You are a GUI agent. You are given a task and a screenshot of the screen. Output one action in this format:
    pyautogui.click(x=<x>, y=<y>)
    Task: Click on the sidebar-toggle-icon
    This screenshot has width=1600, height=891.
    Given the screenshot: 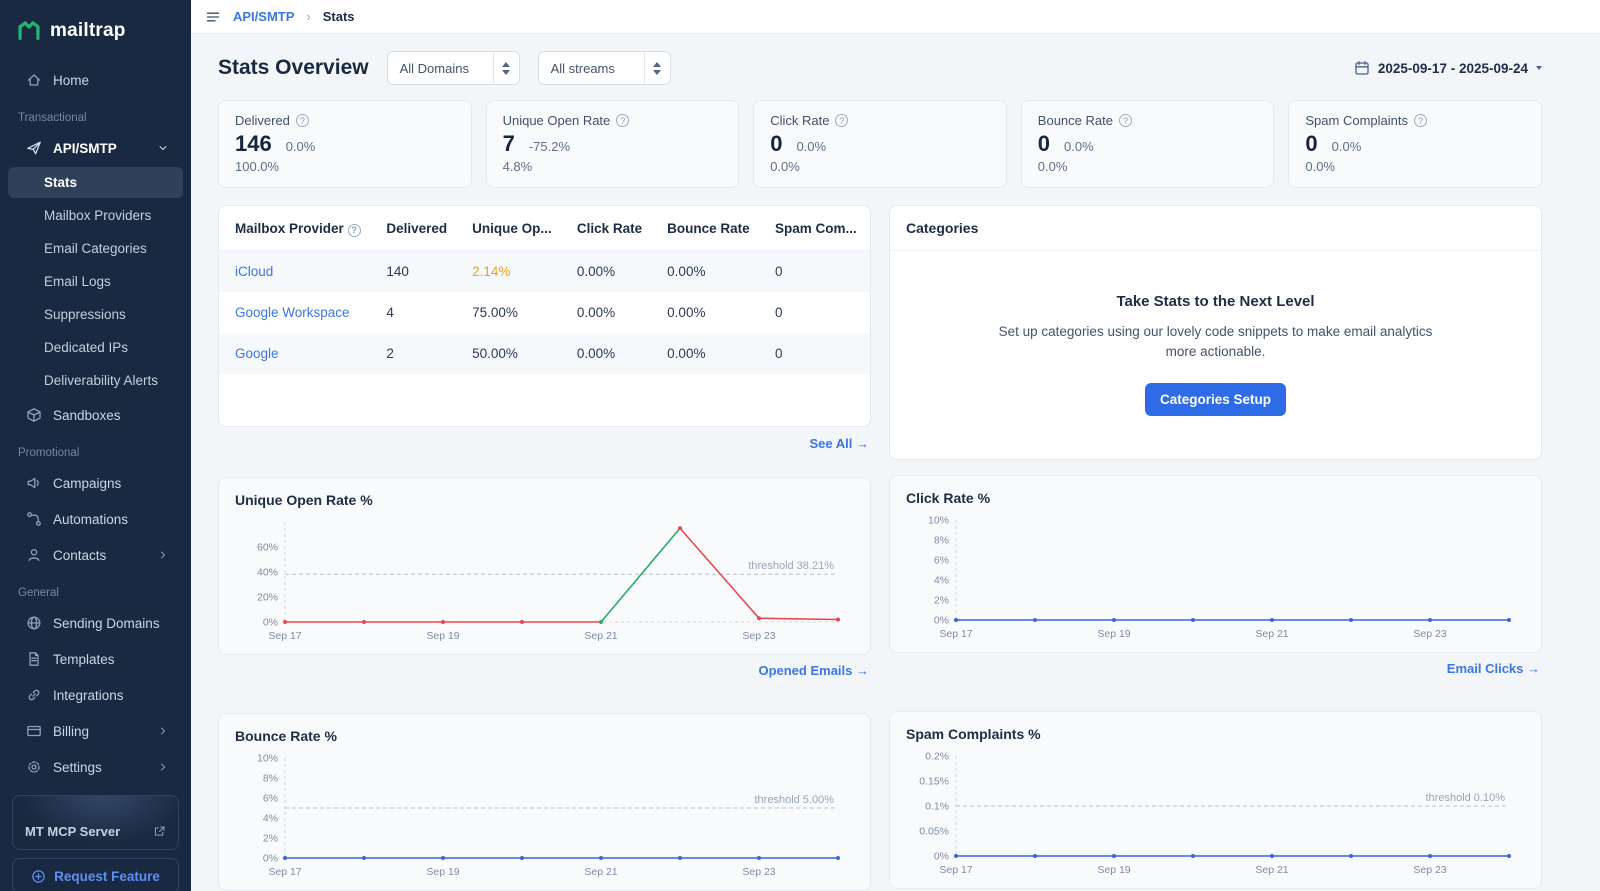 What is the action you would take?
    pyautogui.click(x=213, y=17)
    